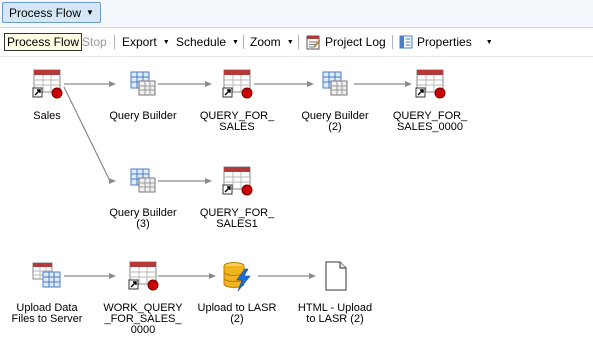  What do you see at coordinates (143, 319) in the screenshot?
I see `node-label: WORK_QUERY _FOR_SALES_ 0000` at bounding box center [143, 319].